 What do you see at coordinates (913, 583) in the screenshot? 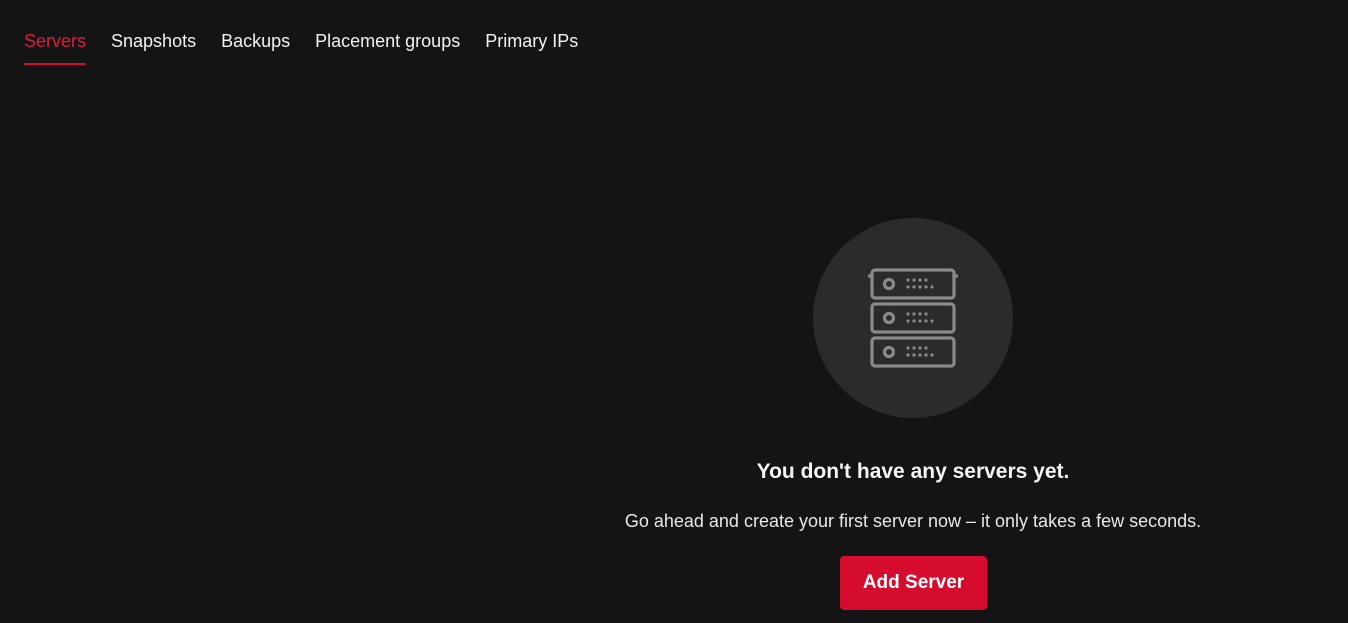
I see `add-server-button: Add Server` at bounding box center [913, 583].